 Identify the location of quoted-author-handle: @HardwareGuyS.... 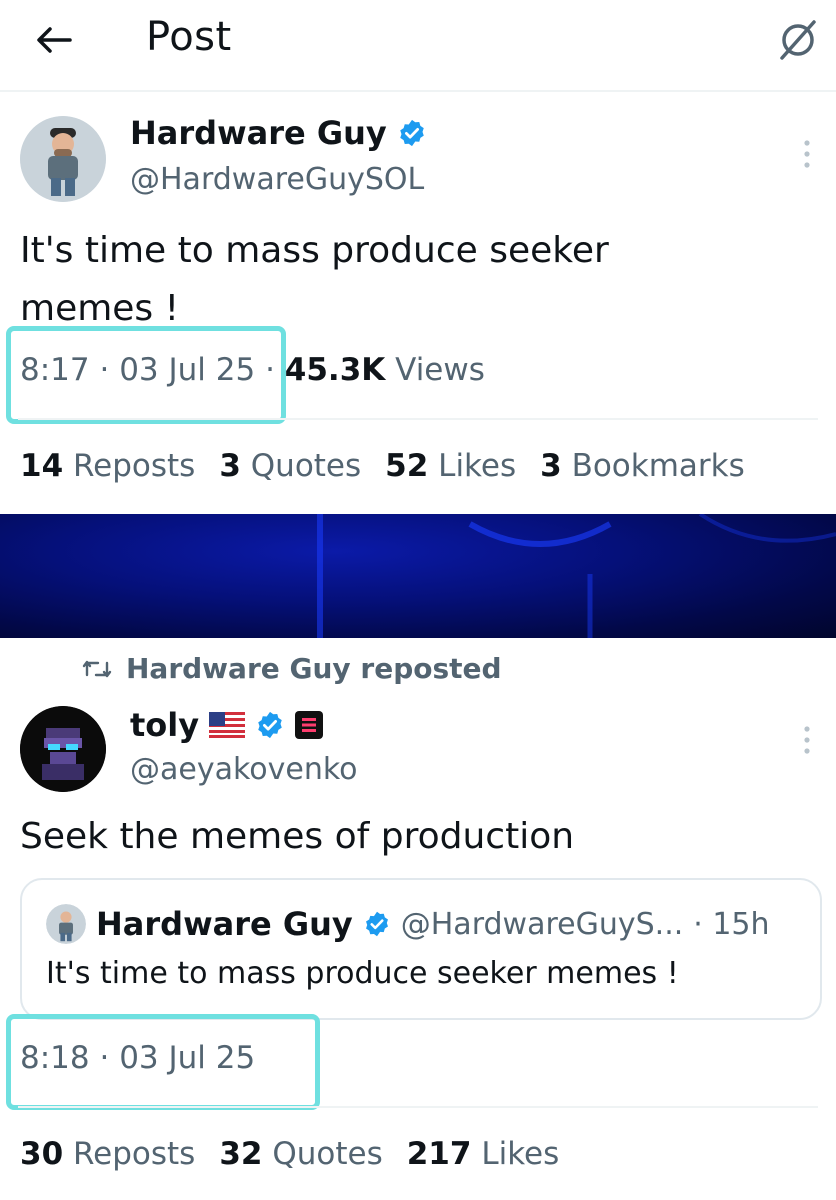
(542, 924).